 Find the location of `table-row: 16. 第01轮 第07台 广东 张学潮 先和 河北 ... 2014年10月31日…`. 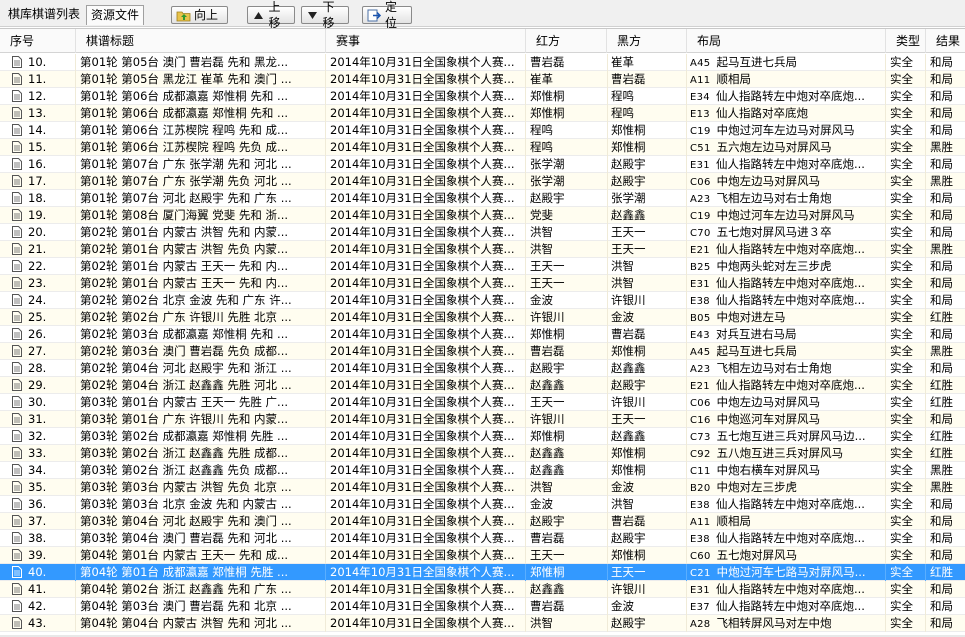

table-row: 16. 第01轮 第07台 广东 张学潮 先和 河北 ... 2014年10月31日… is located at coordinates (482, 164).